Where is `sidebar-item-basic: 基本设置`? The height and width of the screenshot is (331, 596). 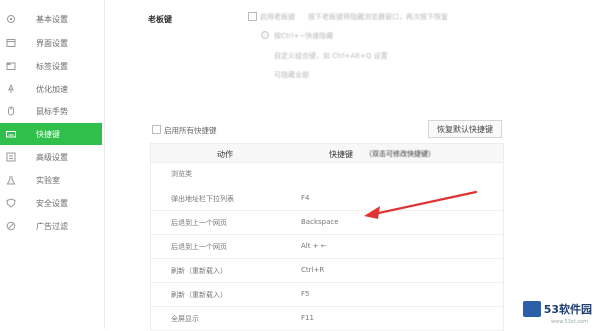 sidebar-item-basic: 基本设置 is located at coordinates (51, 19).